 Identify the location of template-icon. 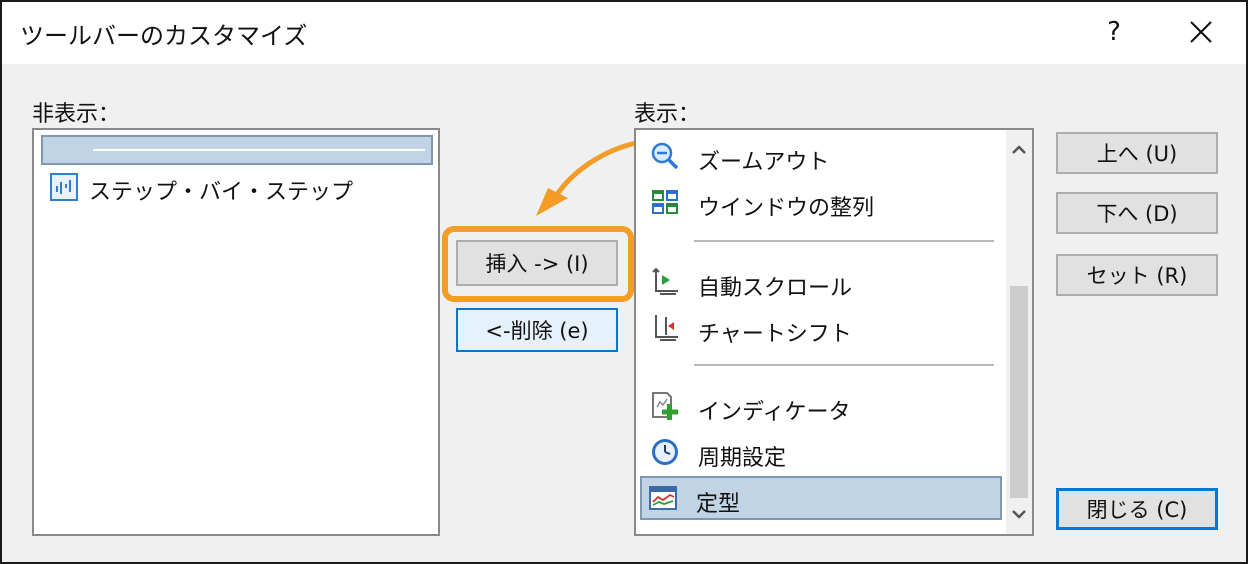
(663, 498).